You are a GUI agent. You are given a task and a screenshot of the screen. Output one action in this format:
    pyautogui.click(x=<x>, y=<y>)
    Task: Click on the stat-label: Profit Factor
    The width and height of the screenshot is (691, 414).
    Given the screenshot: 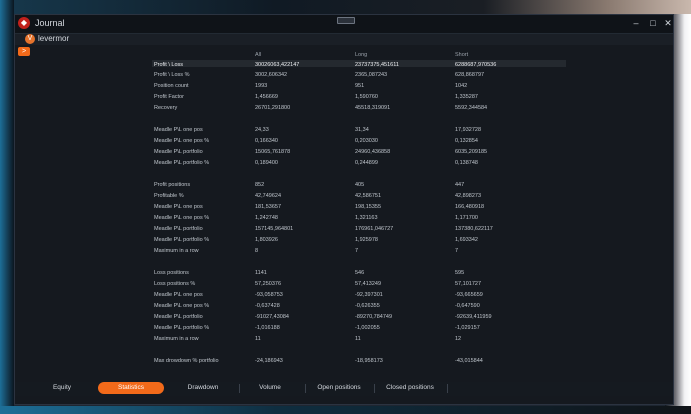 What is the action you would take?
    pyautogui.click(x=169, y=97)
    